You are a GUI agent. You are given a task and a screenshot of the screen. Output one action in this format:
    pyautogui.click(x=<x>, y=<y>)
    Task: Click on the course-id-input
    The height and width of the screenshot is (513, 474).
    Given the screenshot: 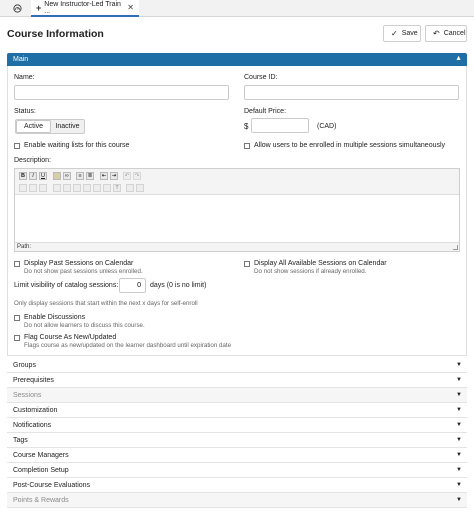 What is the action you would take?
    pyautogui.click(x=351, y=92)
    